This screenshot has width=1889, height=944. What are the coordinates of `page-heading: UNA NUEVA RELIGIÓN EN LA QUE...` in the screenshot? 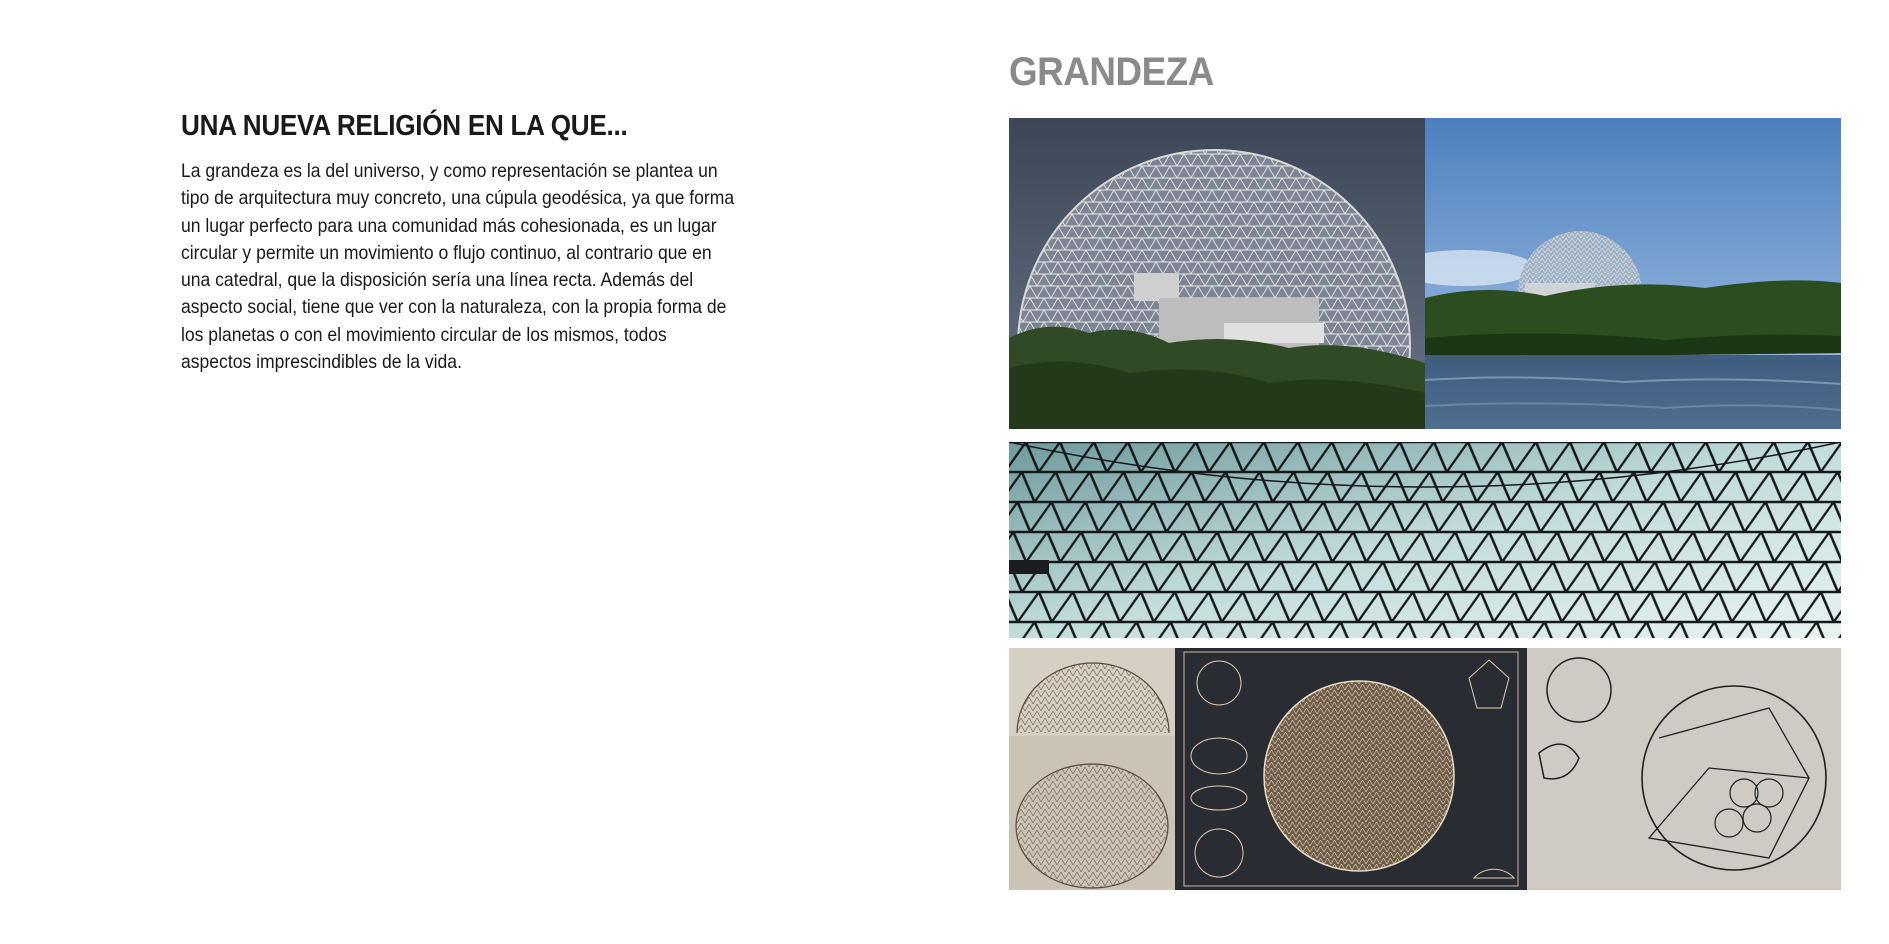 It's located at (404, 126).